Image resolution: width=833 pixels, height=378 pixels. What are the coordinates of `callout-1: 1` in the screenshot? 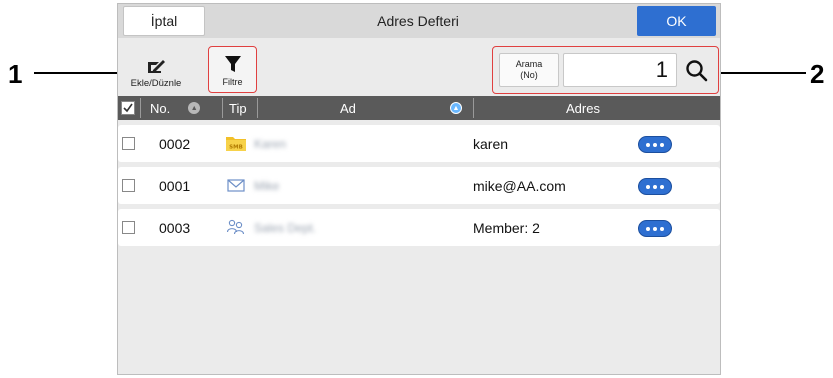 It's located at (15, 74).